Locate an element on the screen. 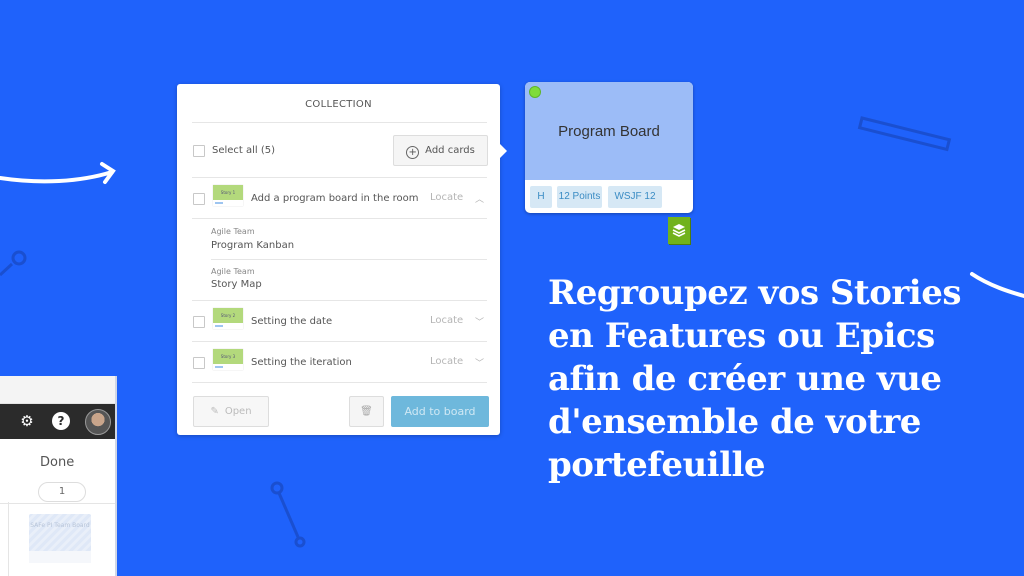 The width and height of the screenshot is (1024, 576). delete-button: 🗑 is located at coordinates (366, 411).